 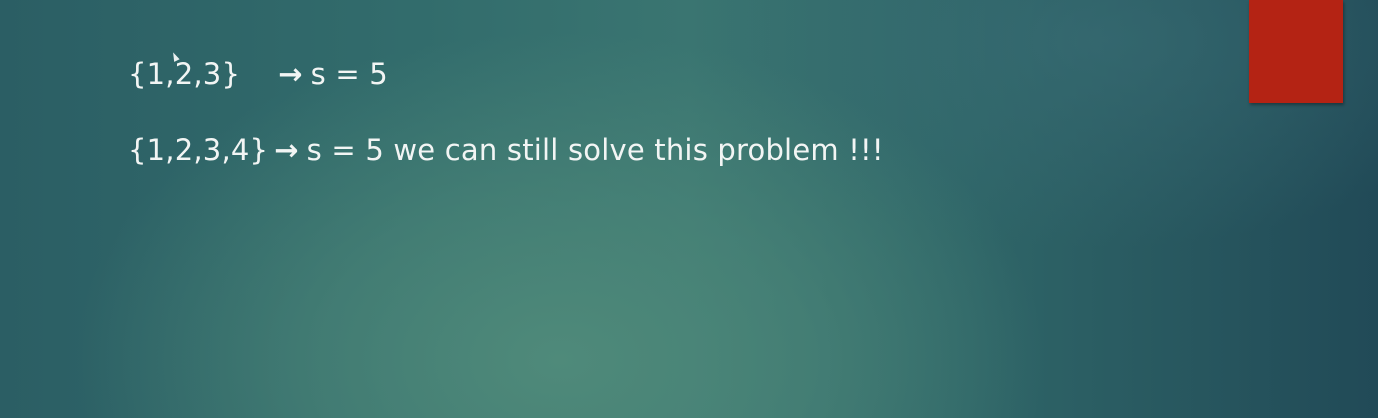 What do you see at coordinates (258, 74) in the screenshot?
I see `example-line-1: {1,2,3} → s = 5` at bounding box center [258, 74].